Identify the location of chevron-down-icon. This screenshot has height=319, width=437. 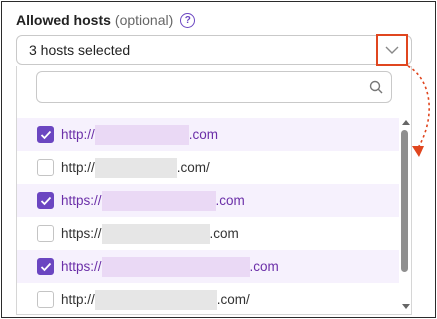
(392, 50).